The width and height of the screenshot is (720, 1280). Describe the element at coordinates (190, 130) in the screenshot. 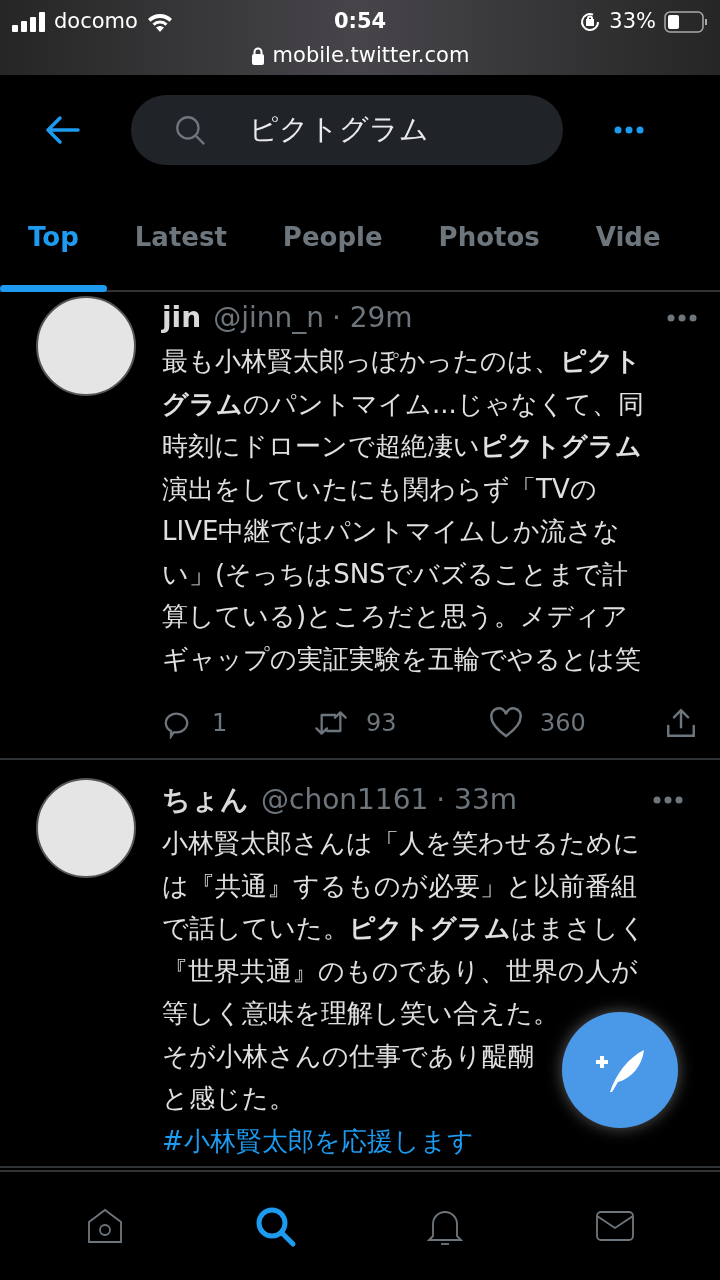

I see `search-icon` at that location.